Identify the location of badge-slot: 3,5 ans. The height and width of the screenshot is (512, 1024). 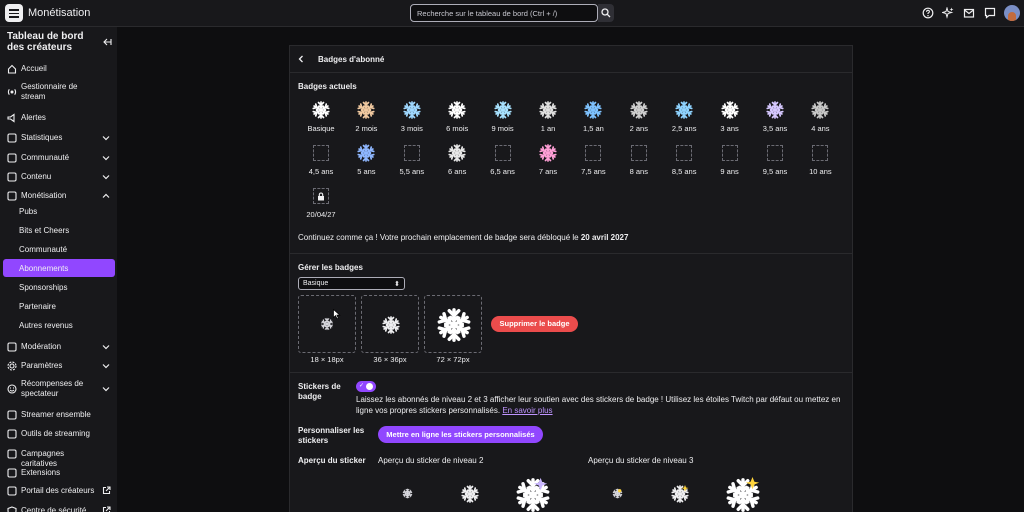
(775, 116).